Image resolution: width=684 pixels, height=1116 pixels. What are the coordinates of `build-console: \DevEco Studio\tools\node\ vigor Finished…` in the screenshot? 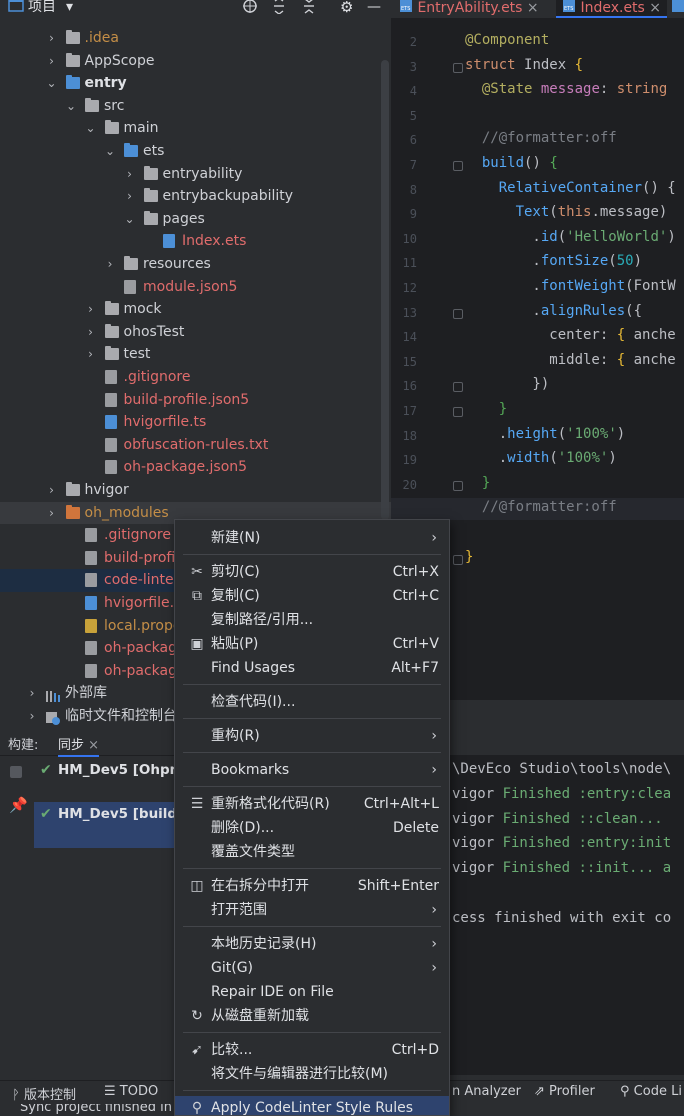 It's located at (567, 915).